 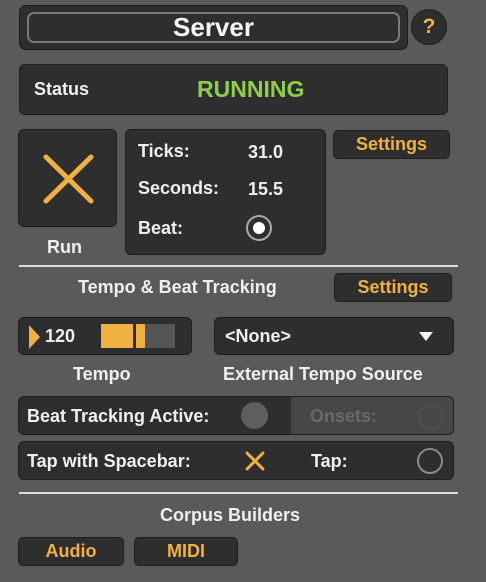 I want to click on external-tempo-value: <None>, so click(x=258, y=336).